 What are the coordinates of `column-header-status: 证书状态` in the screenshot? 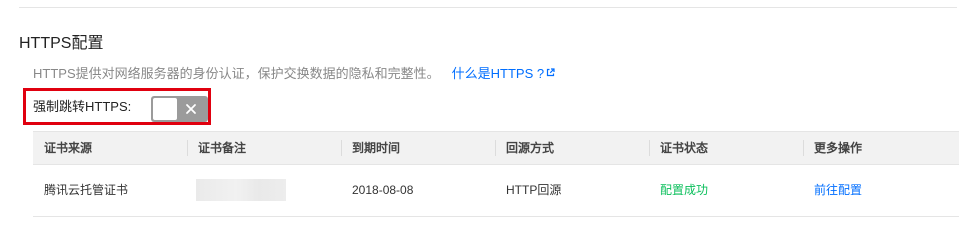 It's located at (726, 148).